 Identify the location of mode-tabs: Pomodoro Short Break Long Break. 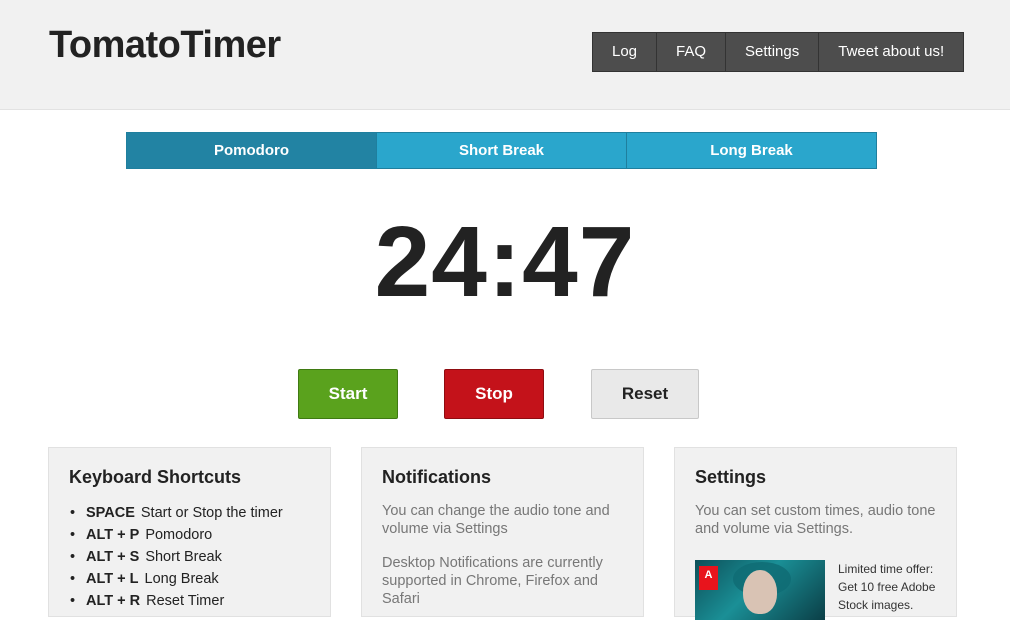
(501, 150).